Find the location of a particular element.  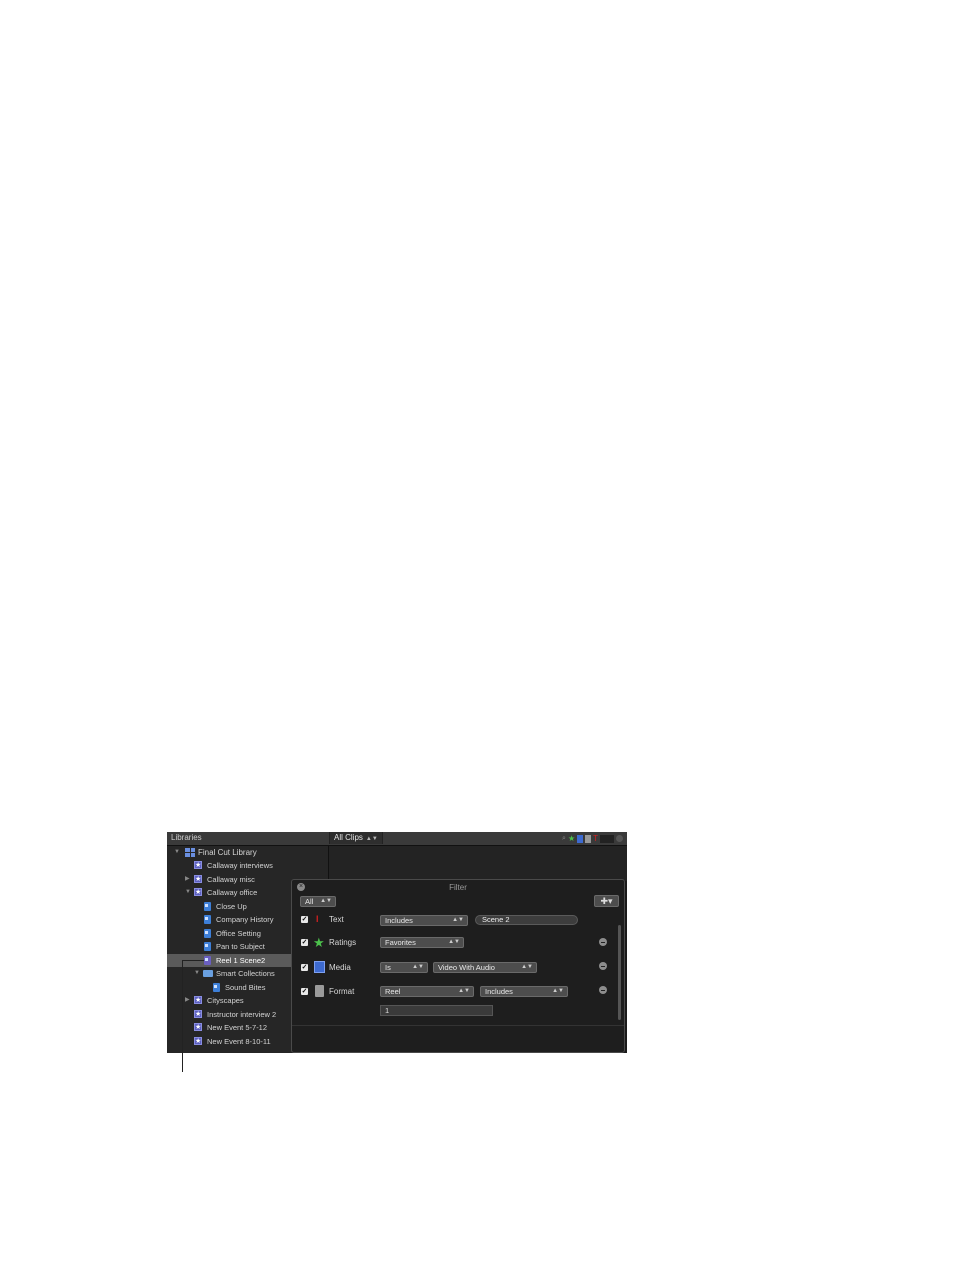

media-rule-label: Media is located at coordinates (340, 967).